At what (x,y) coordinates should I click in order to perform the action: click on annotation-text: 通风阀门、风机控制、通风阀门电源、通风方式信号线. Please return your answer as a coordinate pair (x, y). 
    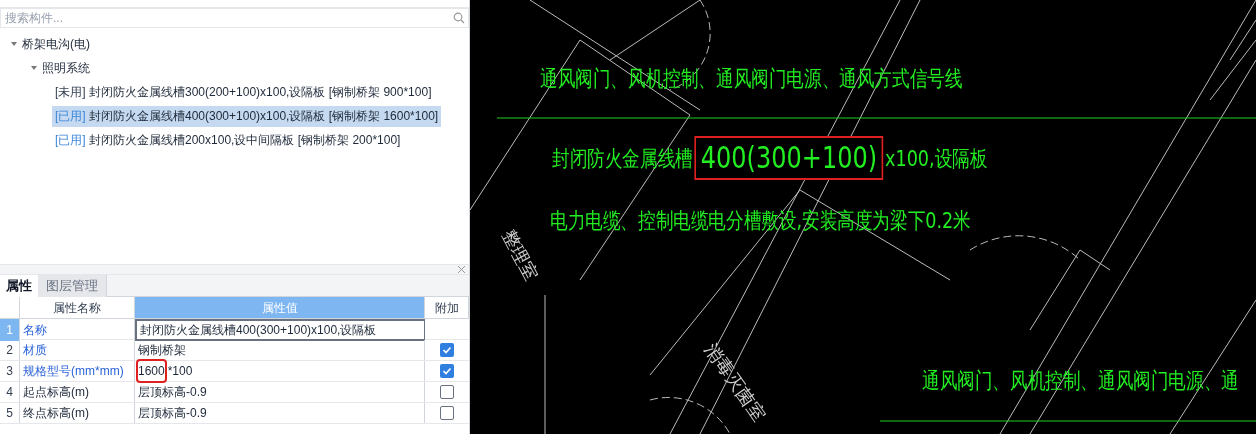
    Looking at the image, I should click on (751, 79).